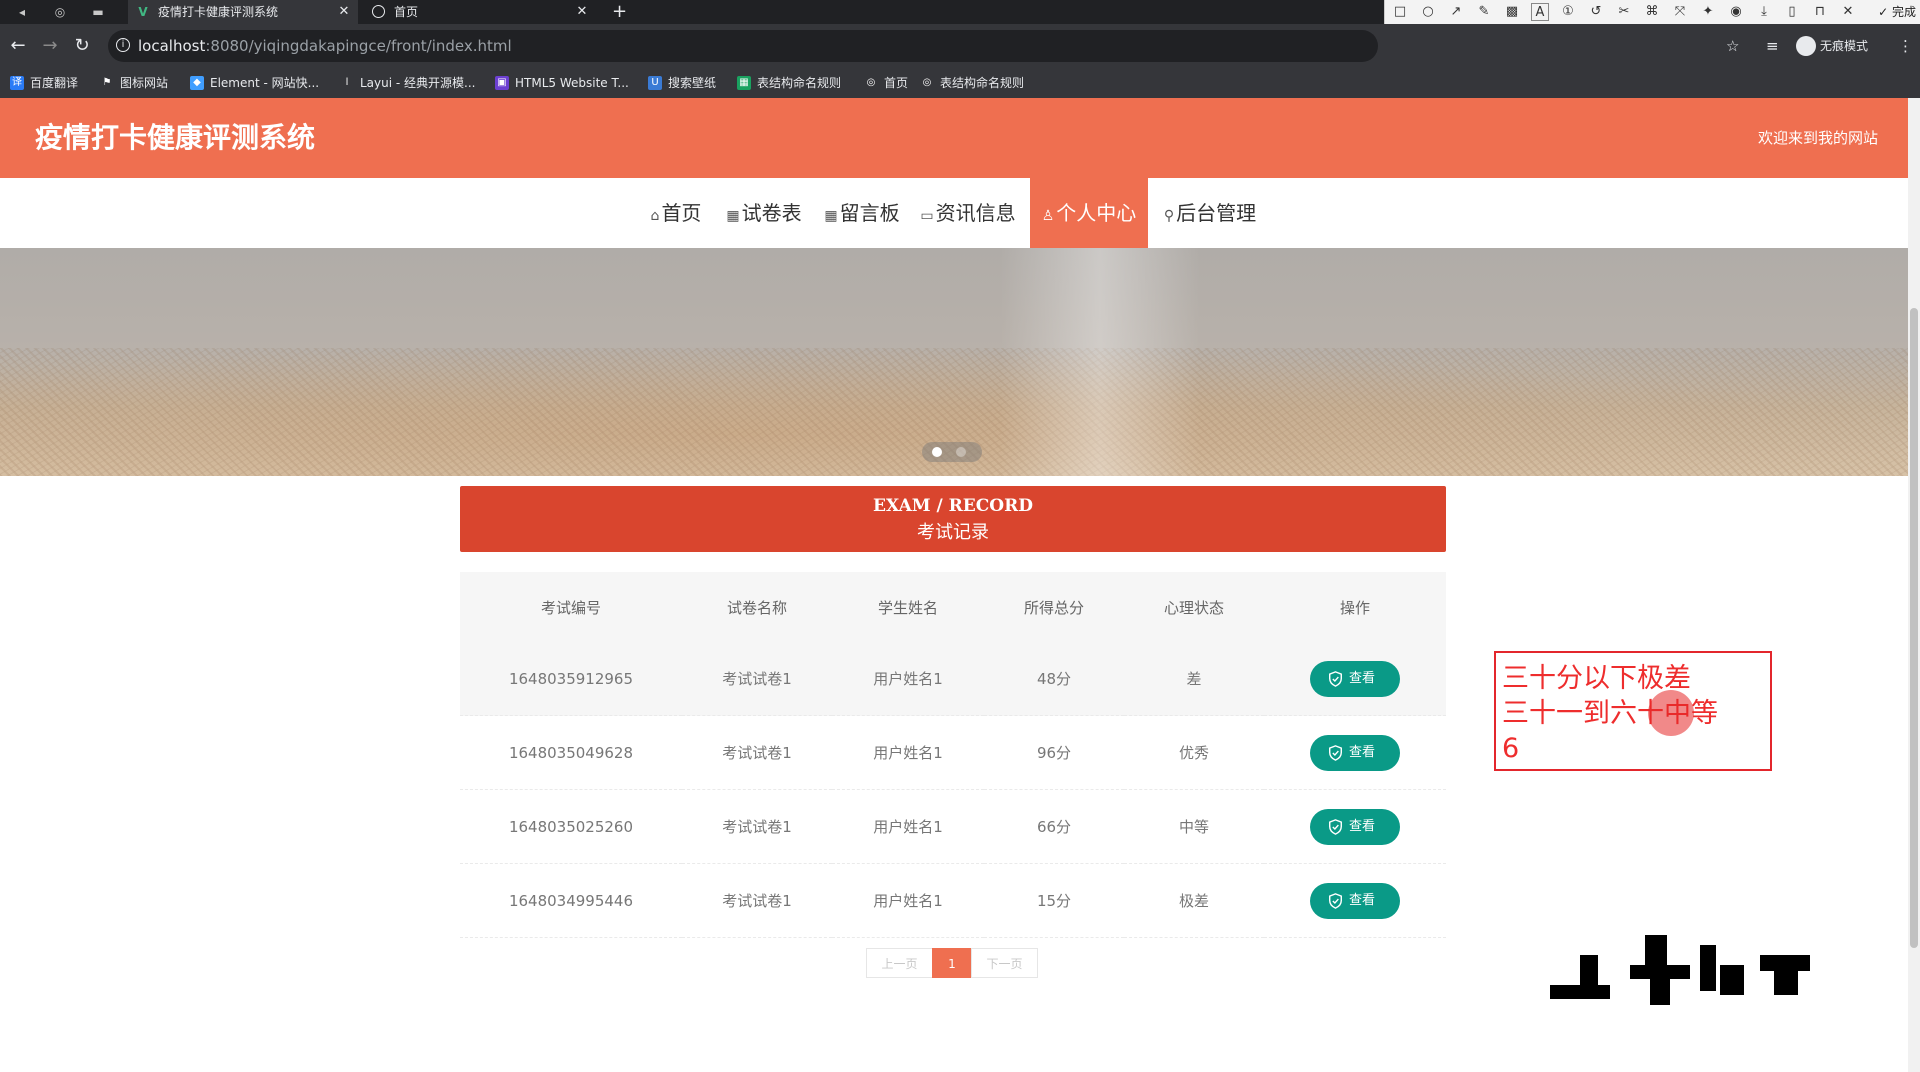  What do you see at coordinates (1905, 46) in the screenshot?
I see `menu-icon: ⋮` at bounding box center [1905, 46].